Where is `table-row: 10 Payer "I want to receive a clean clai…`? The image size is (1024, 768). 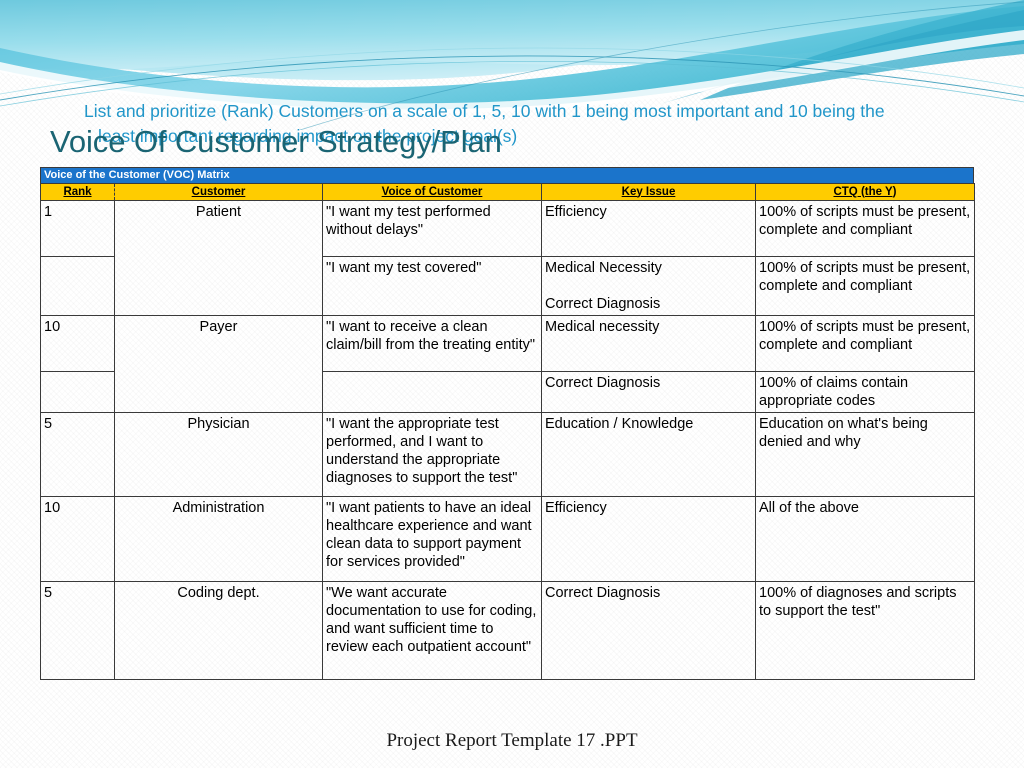
table-row: 10 Payer "I want to receive a clean clai… is located at coordinates (507, 364).